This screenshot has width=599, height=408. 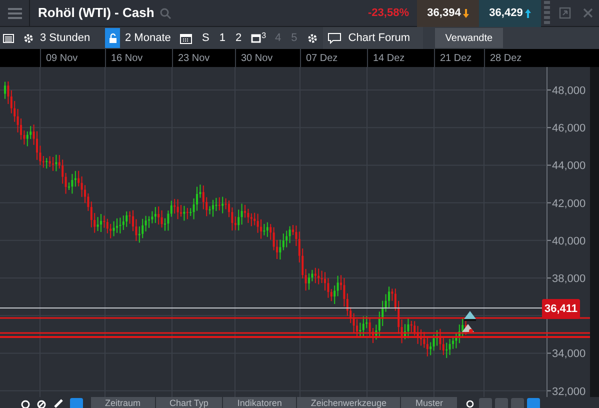 What do you see at coordinates (222, 38) in the screenshot?
I see `zoom-step-button: 1` at bounding box center [222, 38].